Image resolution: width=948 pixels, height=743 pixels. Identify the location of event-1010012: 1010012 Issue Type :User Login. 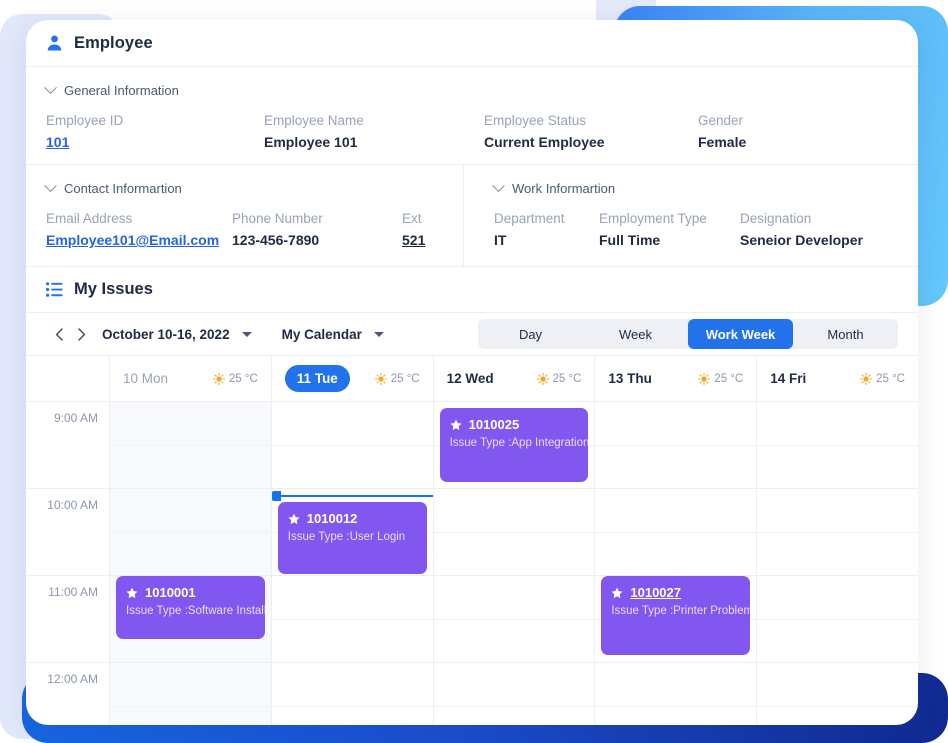
(352, 538).